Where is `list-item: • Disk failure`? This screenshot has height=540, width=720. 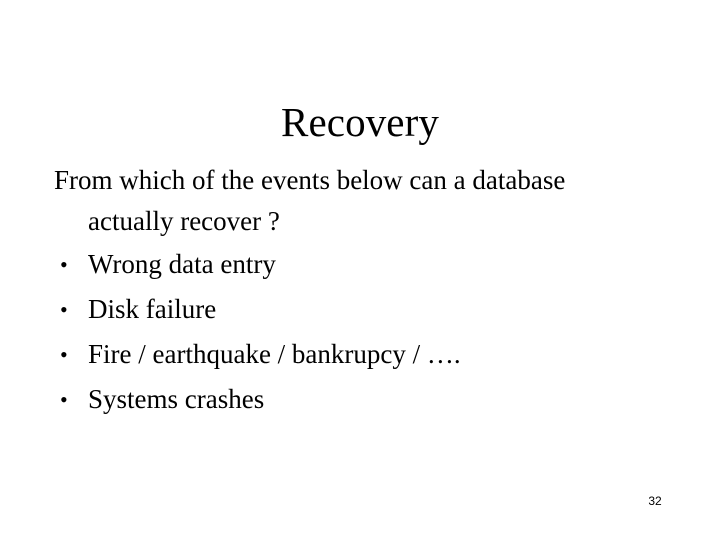 list-item: • Disk failure is located at coordinates (364, 309).